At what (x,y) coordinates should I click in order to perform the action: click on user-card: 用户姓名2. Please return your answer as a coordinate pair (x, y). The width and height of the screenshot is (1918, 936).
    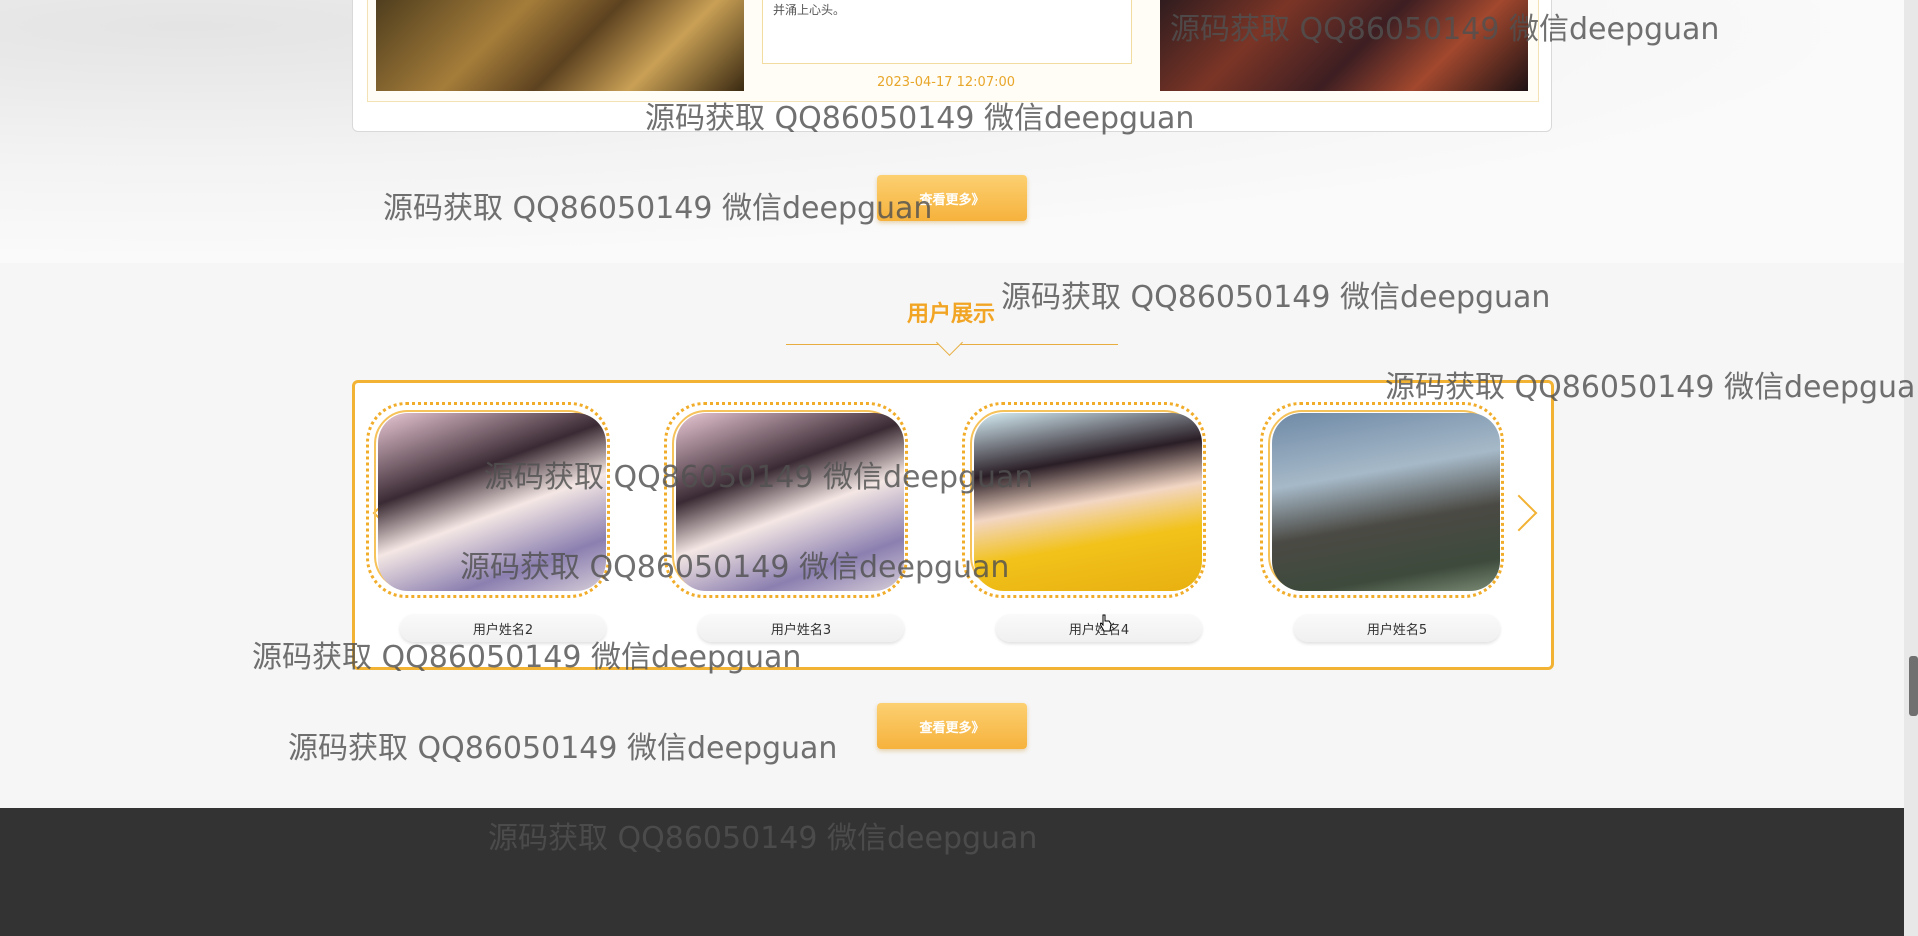
    Looking at the image, I should click on (491, 522).